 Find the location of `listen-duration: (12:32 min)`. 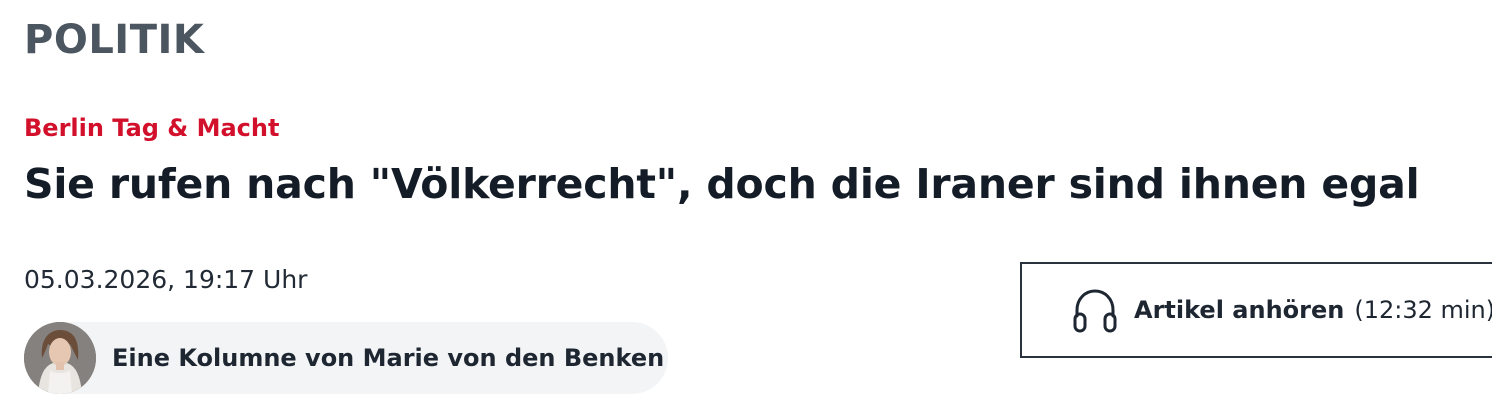

listen-duration: (12:32 min) is located at coordinates (1423, 310).